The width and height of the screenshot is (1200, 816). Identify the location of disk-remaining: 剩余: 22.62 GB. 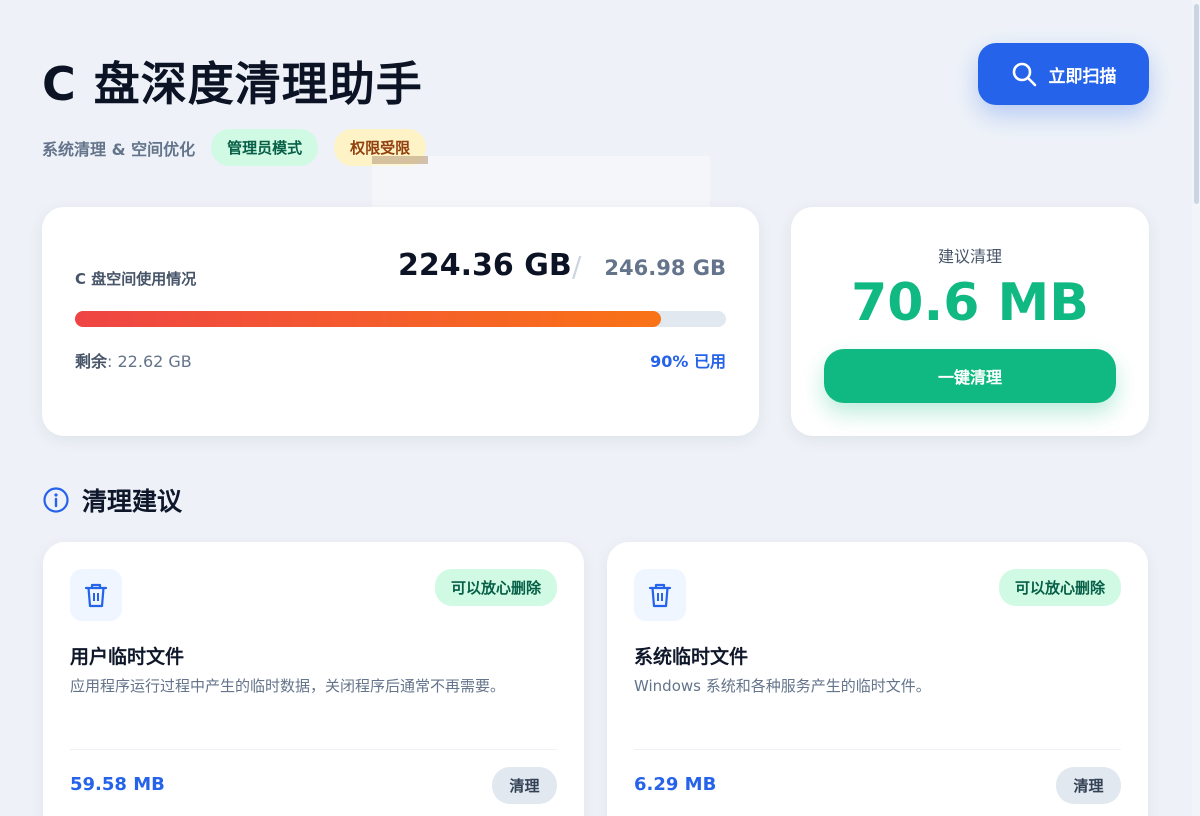
(133, 360).